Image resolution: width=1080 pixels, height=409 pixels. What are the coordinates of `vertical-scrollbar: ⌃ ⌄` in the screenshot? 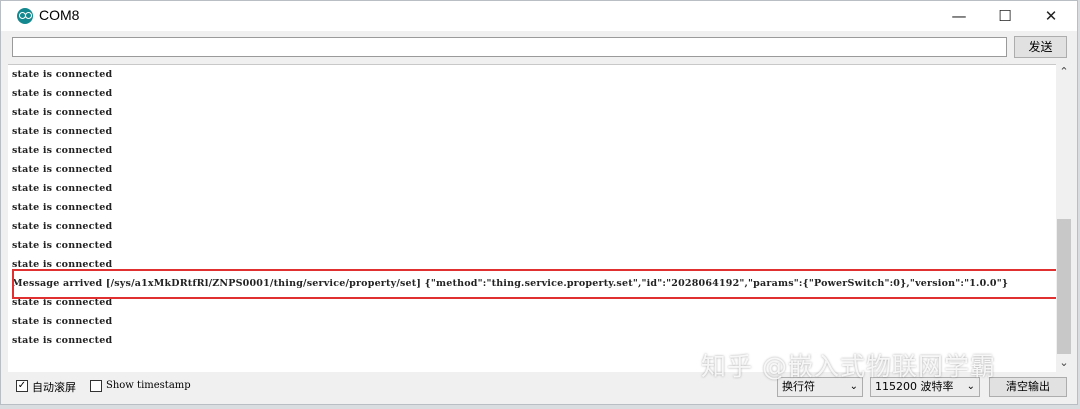 It's located at (1064, 217).